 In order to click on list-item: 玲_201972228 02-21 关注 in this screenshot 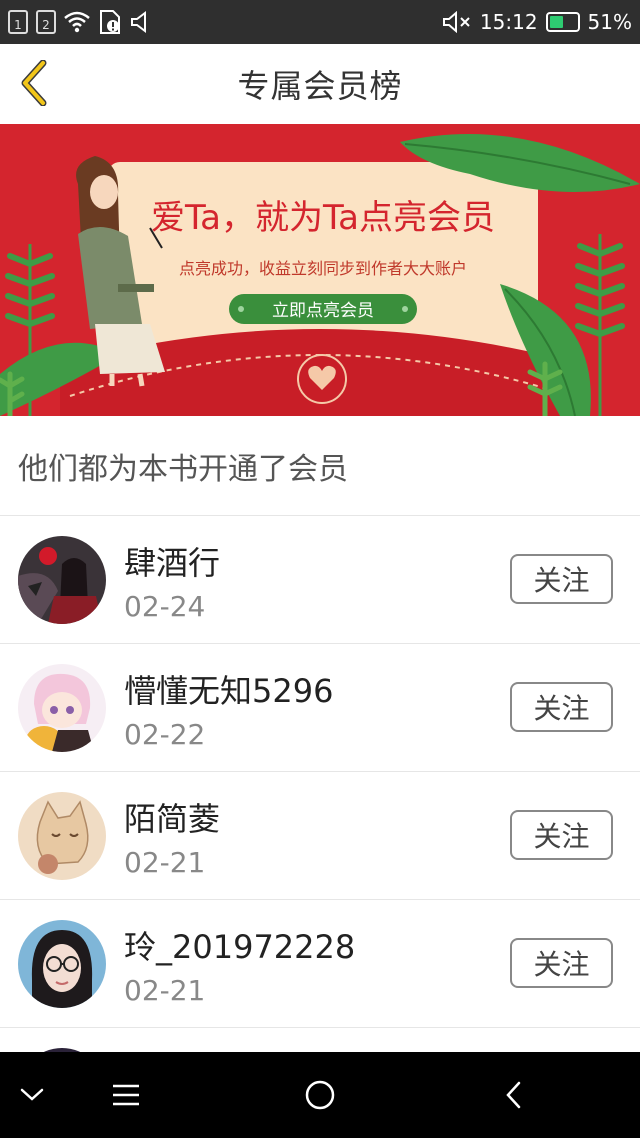, I will do `click(320, 964)`.